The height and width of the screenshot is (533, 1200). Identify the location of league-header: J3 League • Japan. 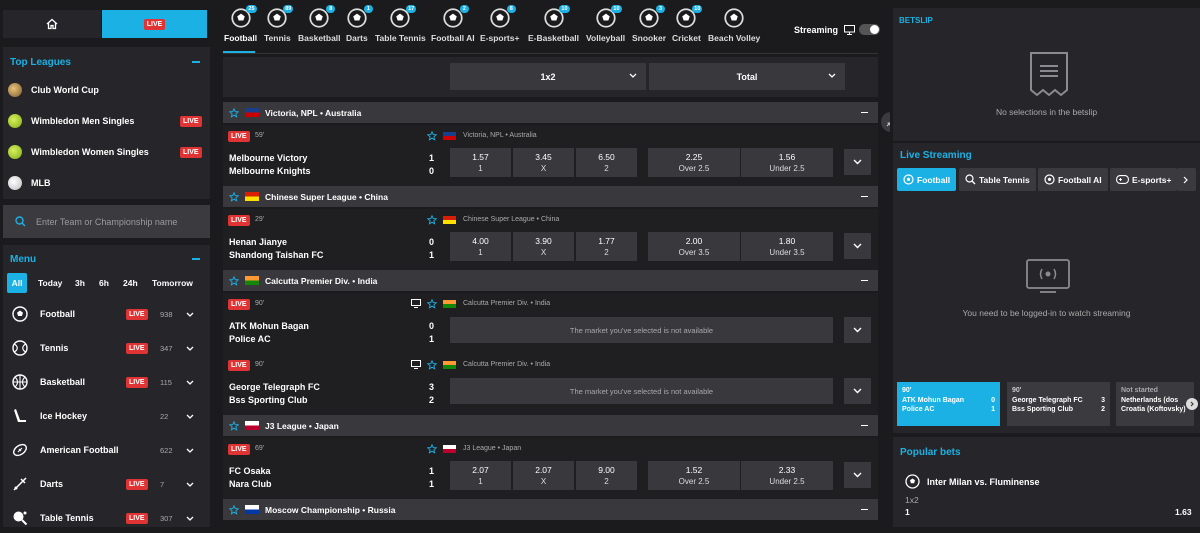
(550, 425).